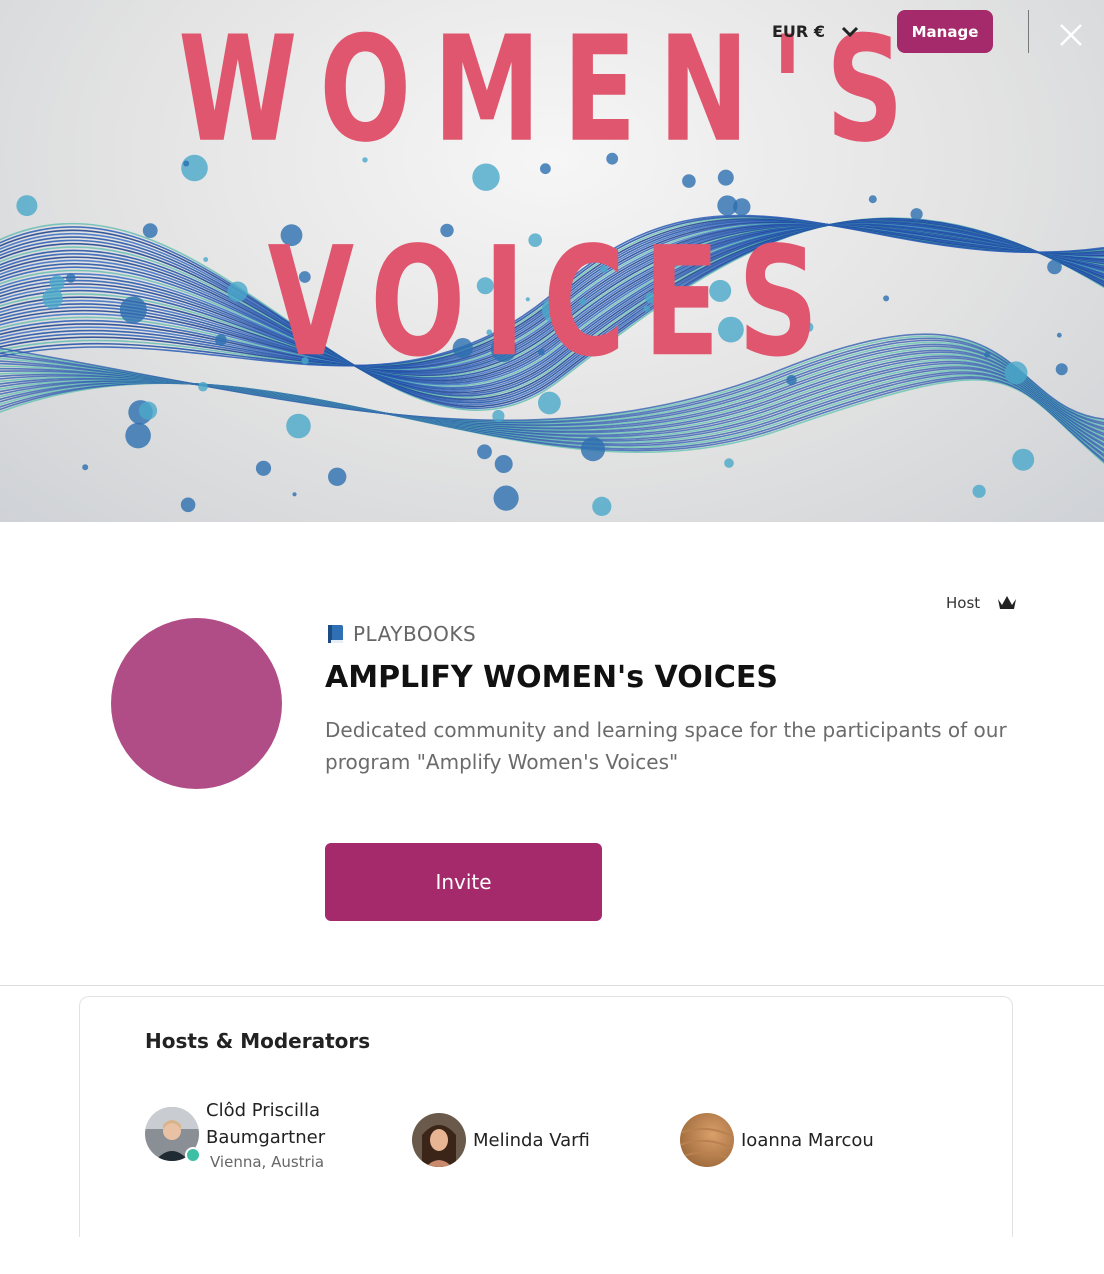 This screenshot has width=1104, height=1274. I want to click on host-role-badge: Host, so click(982, 603).